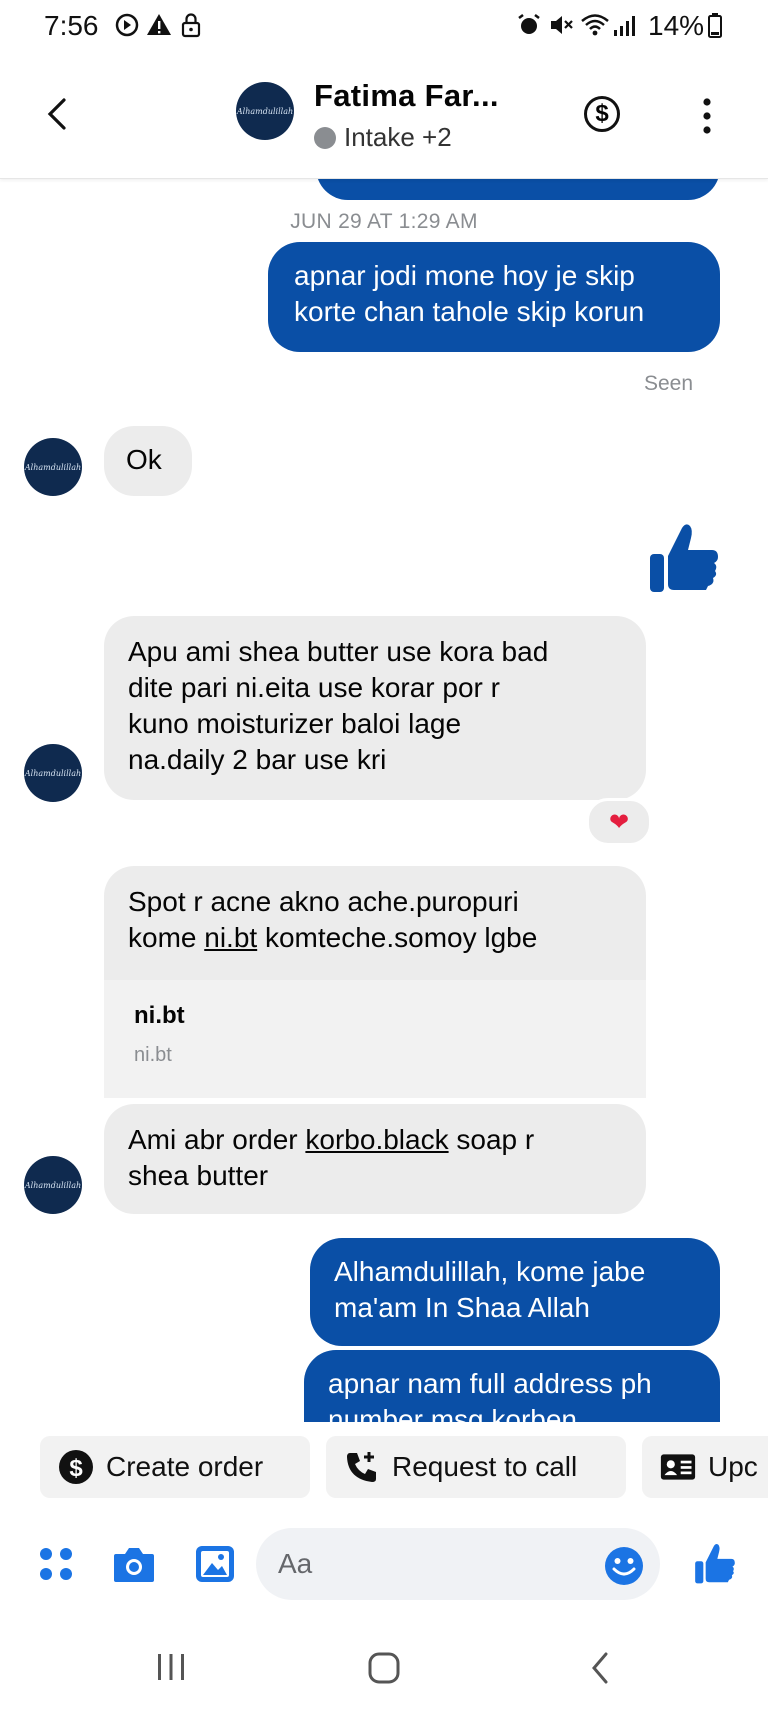 This screenshot has height=1712, width=768. I want to click on composer-bar: Aa, so click(384, 1570).